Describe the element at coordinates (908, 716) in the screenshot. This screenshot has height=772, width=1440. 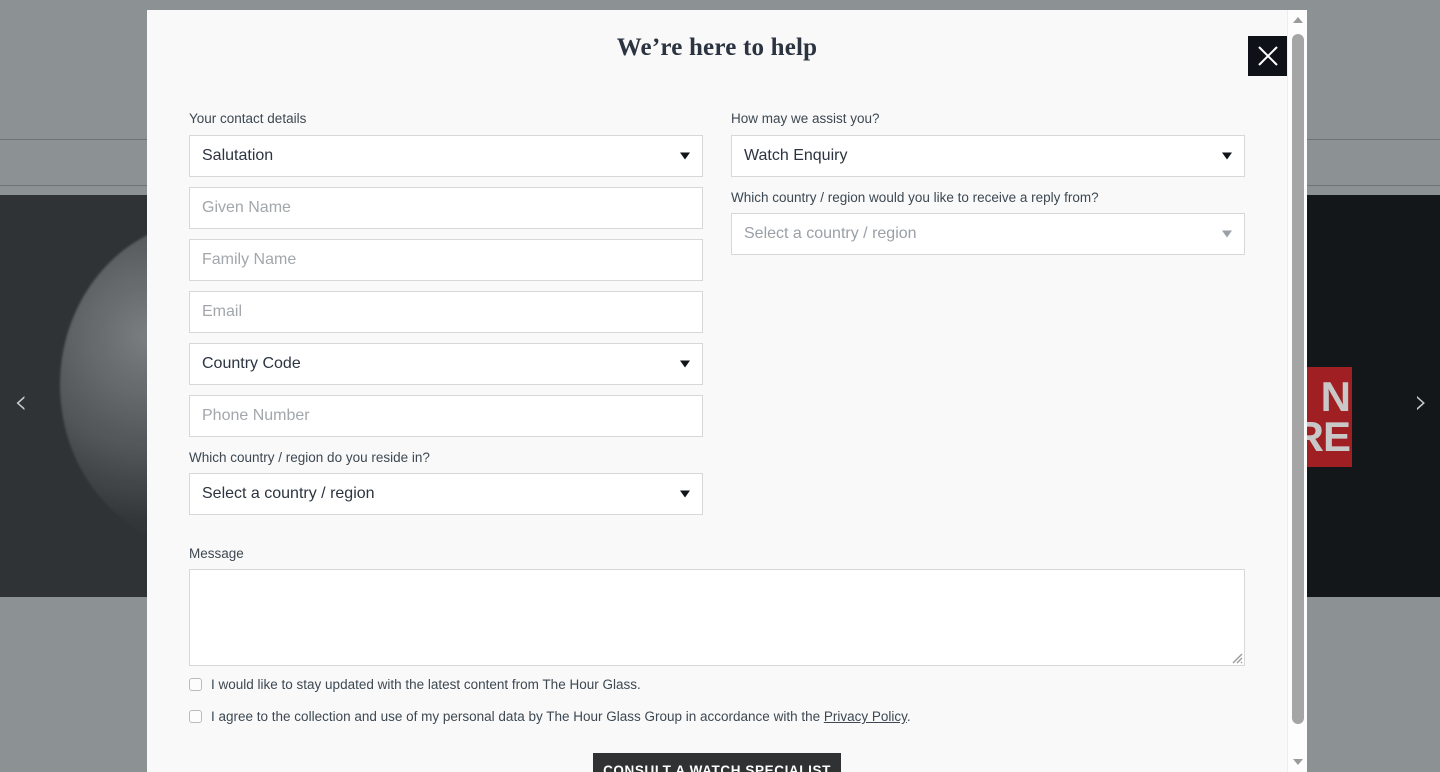
I see `privacy-consent-text-after: .` at that location.